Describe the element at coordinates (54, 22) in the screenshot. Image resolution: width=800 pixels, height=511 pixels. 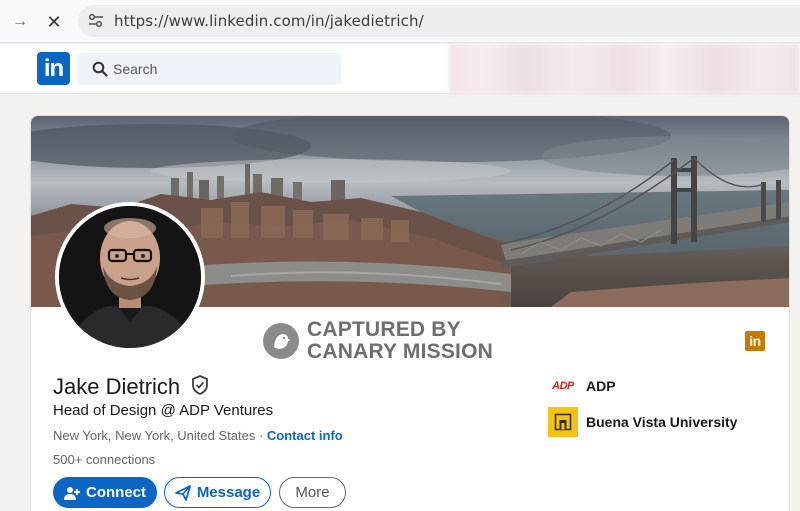
I see `stop-loading-icon: ✕` at that location.